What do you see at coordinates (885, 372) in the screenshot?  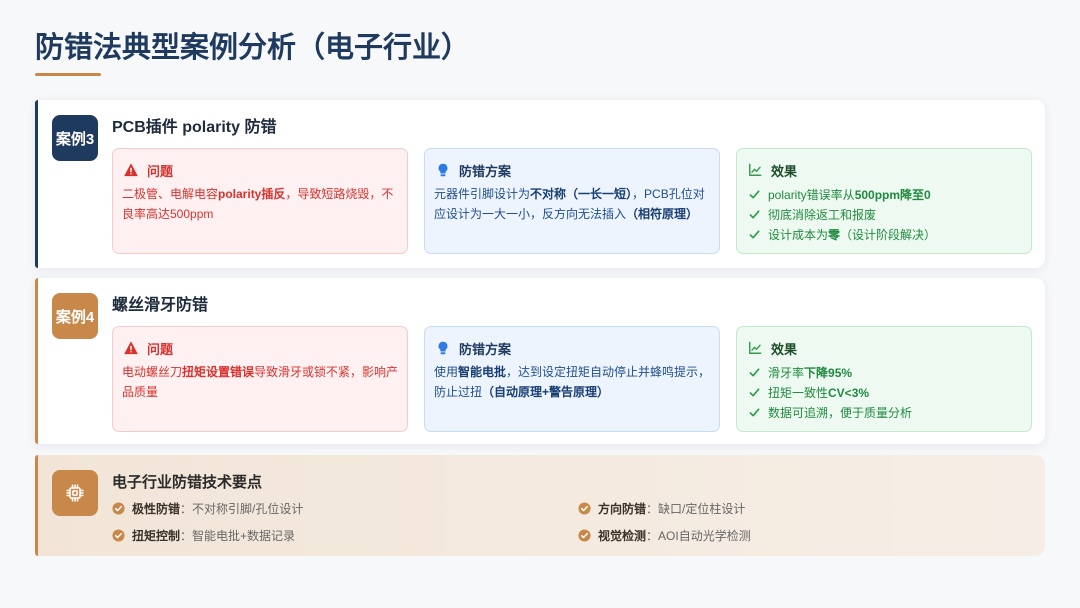 I see `list-item: 滑牙率下降95%` at bounding box center [885, 372].